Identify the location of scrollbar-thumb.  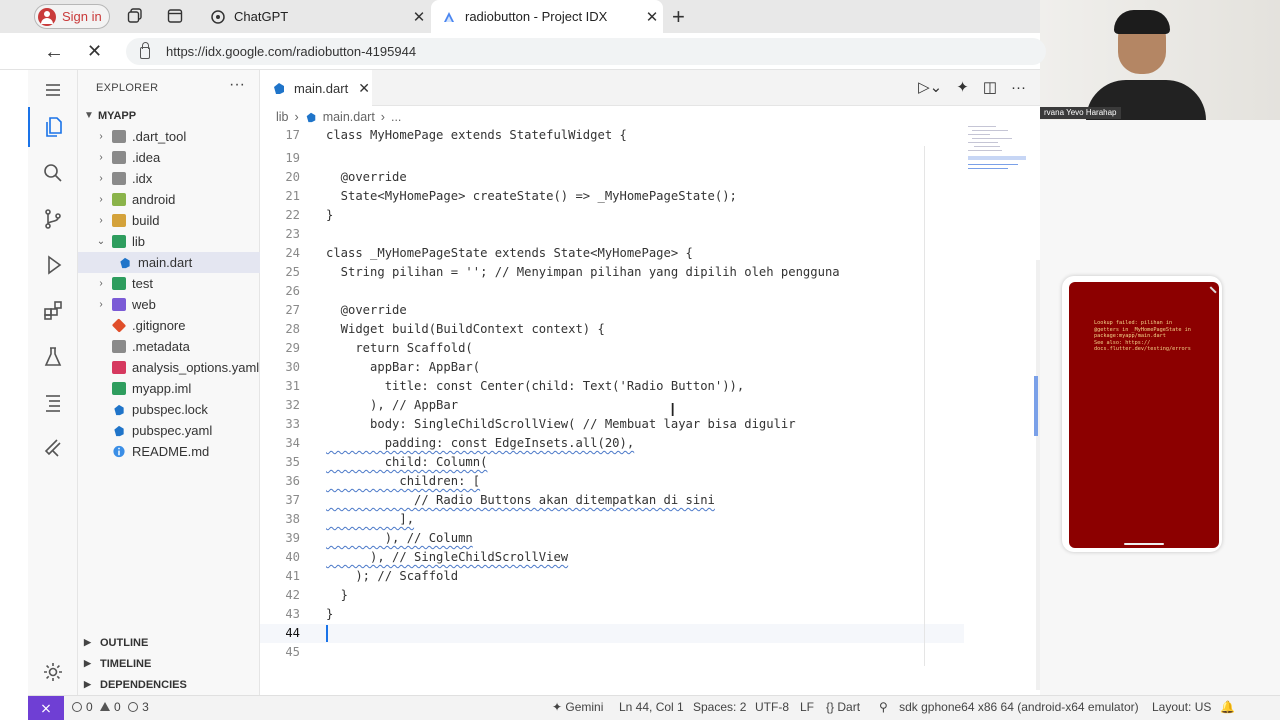
(1036, 406).